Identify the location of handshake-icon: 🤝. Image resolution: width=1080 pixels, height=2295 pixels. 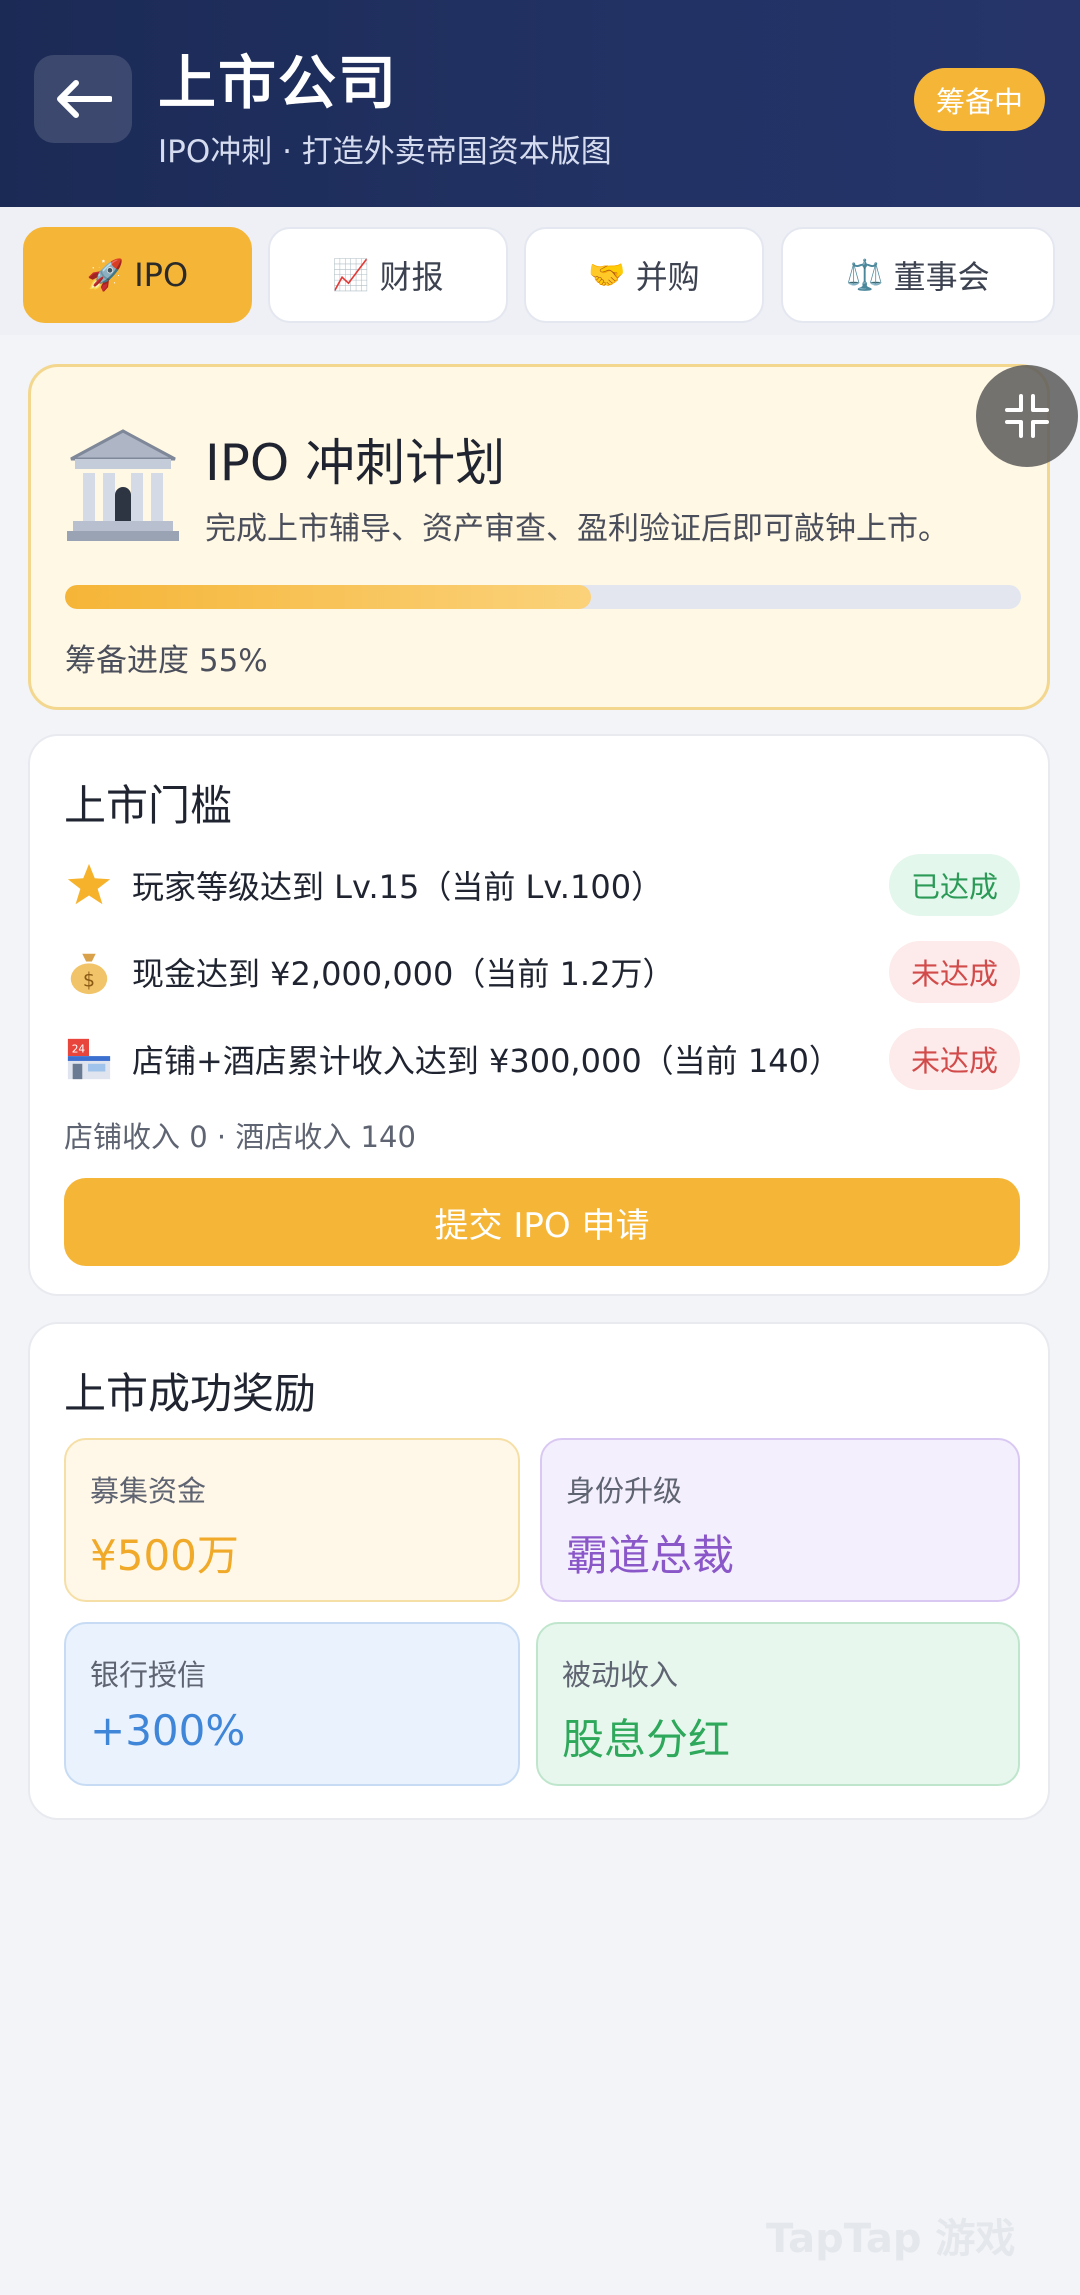
(607, 275).